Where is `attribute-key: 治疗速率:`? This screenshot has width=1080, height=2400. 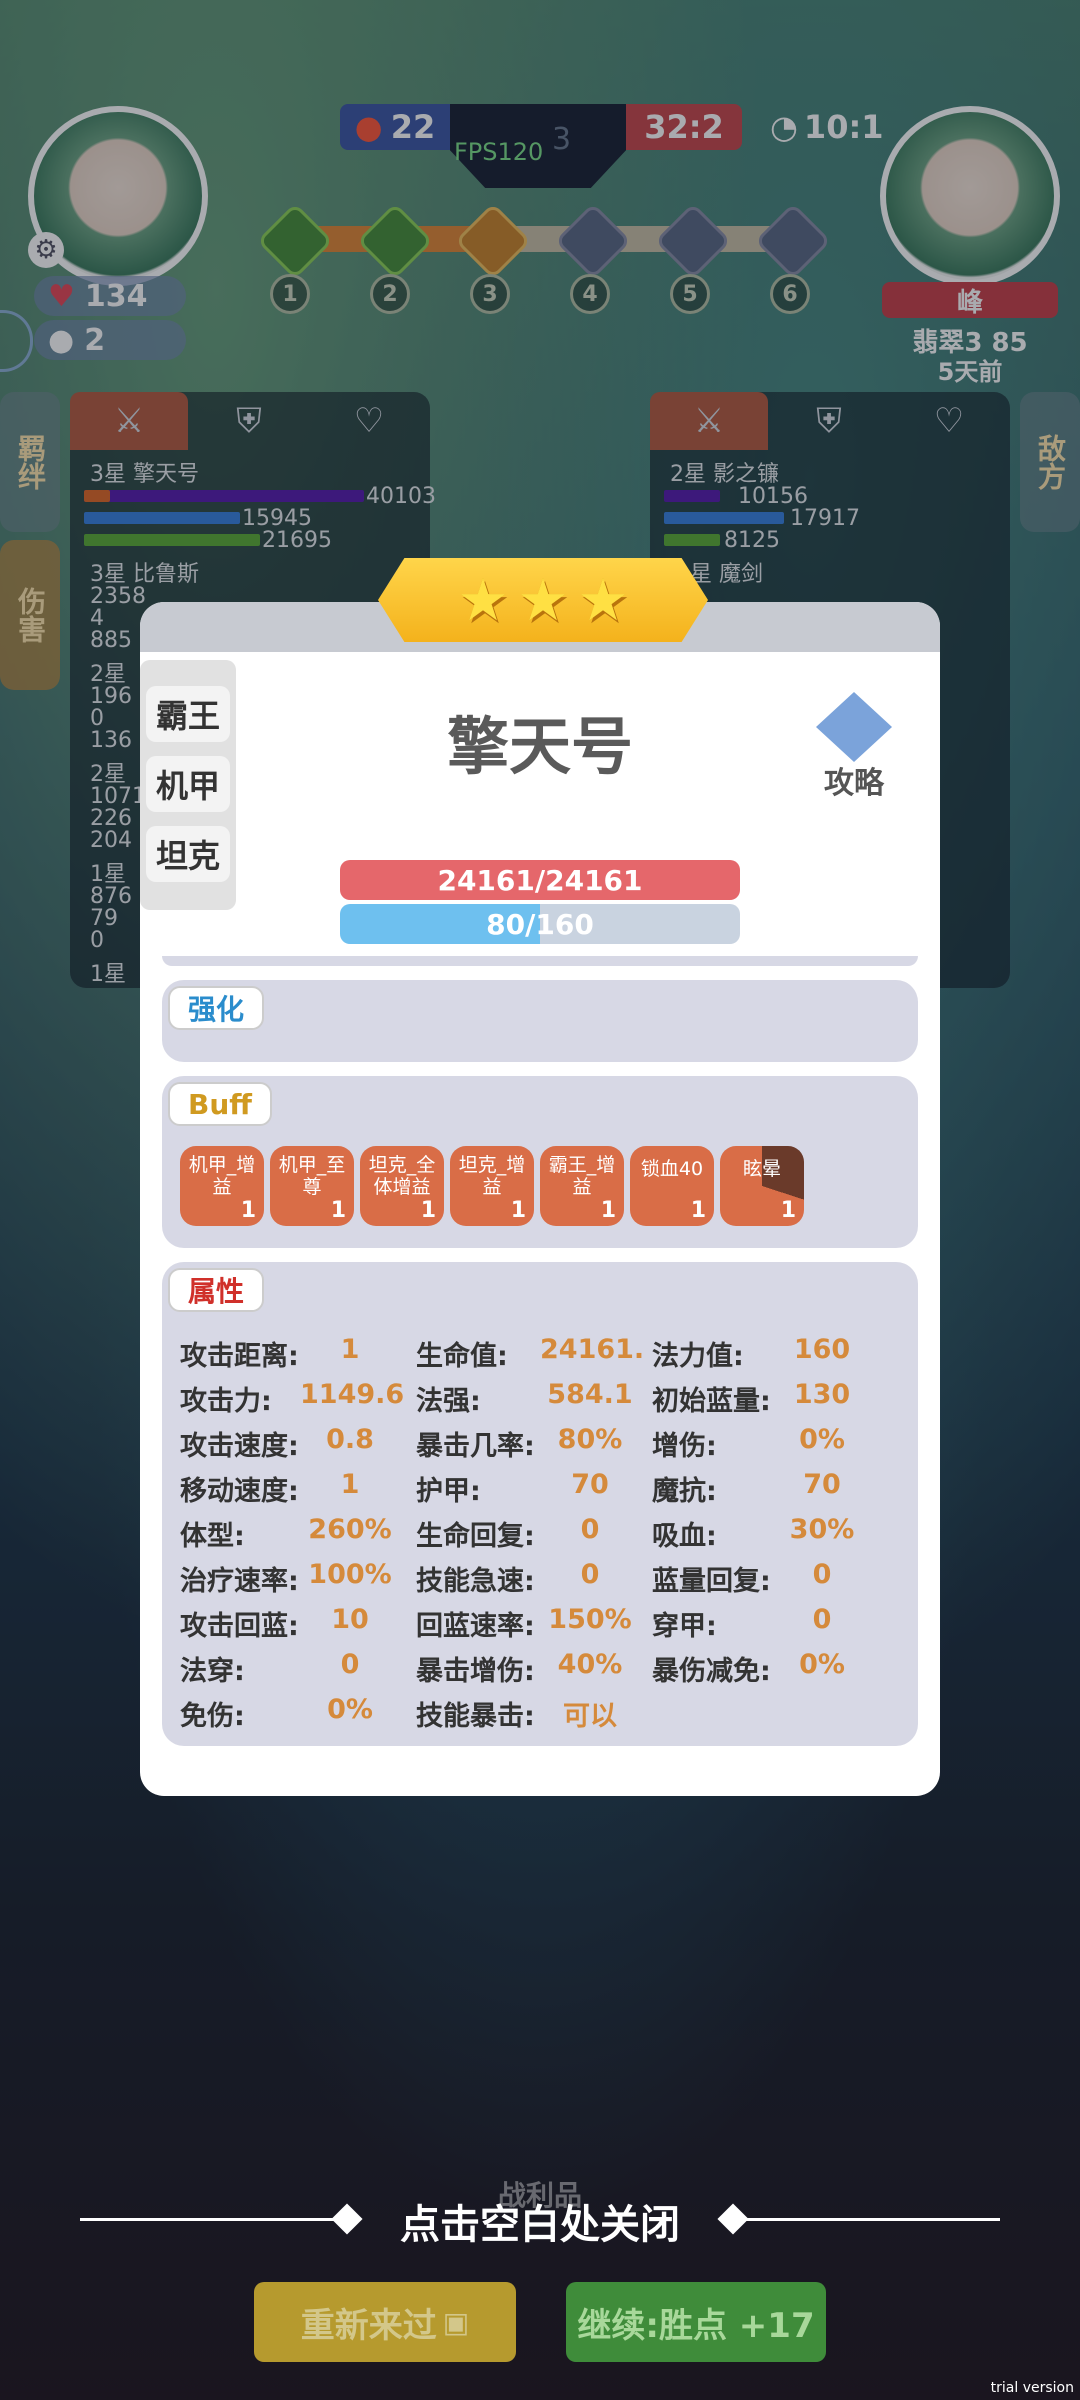
attribute-key: 治疗速率: is located at coordinates (239, 1581).